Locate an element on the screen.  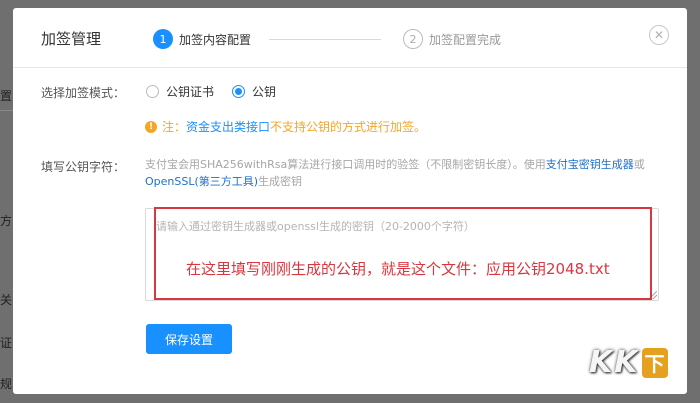
step-label: 加签配置完成 is located at coordinates (465, 39).